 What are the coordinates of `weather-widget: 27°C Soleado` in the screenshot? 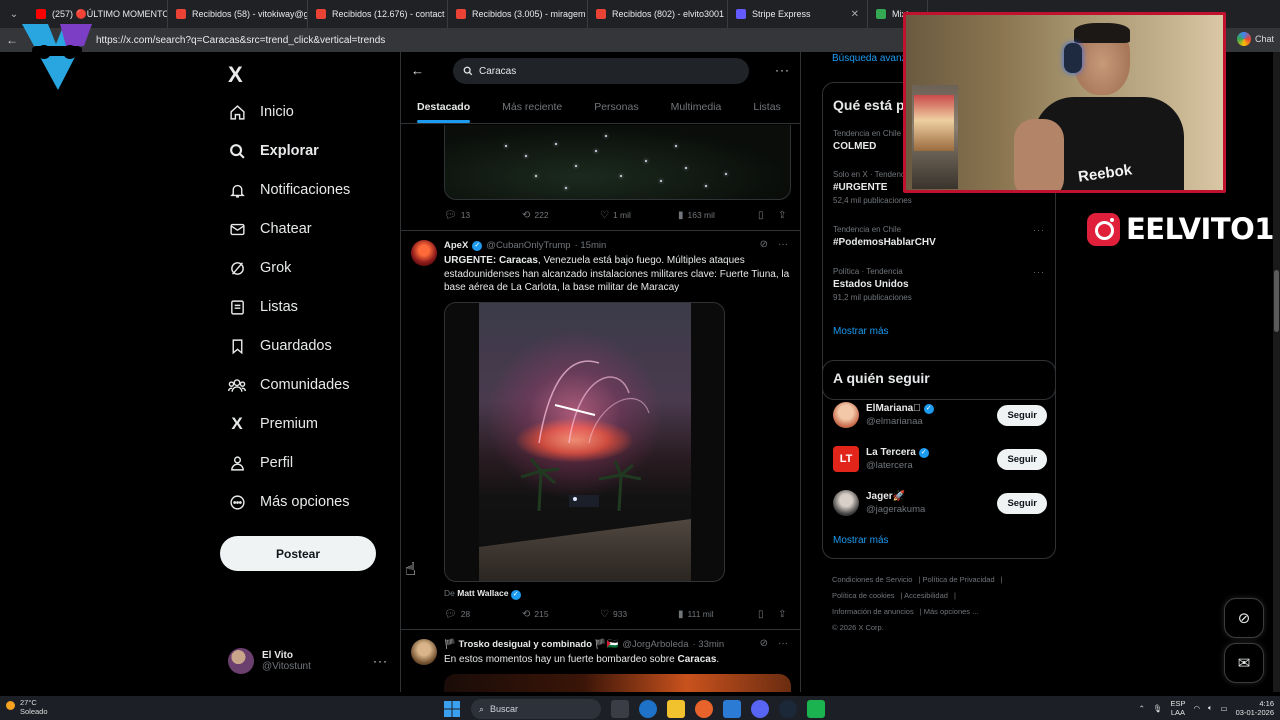 It's located at (27, 707).